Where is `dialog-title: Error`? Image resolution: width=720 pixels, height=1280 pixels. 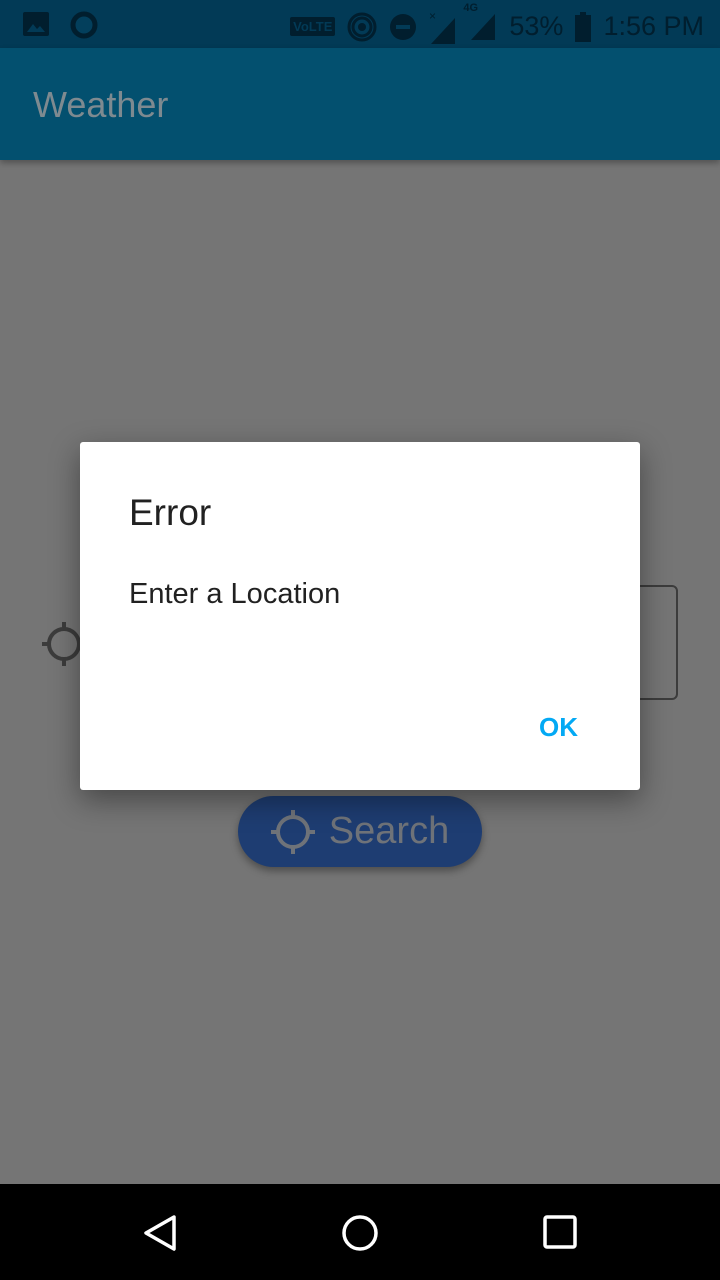 dialog-title: Error is located at coordinates (170, 512).